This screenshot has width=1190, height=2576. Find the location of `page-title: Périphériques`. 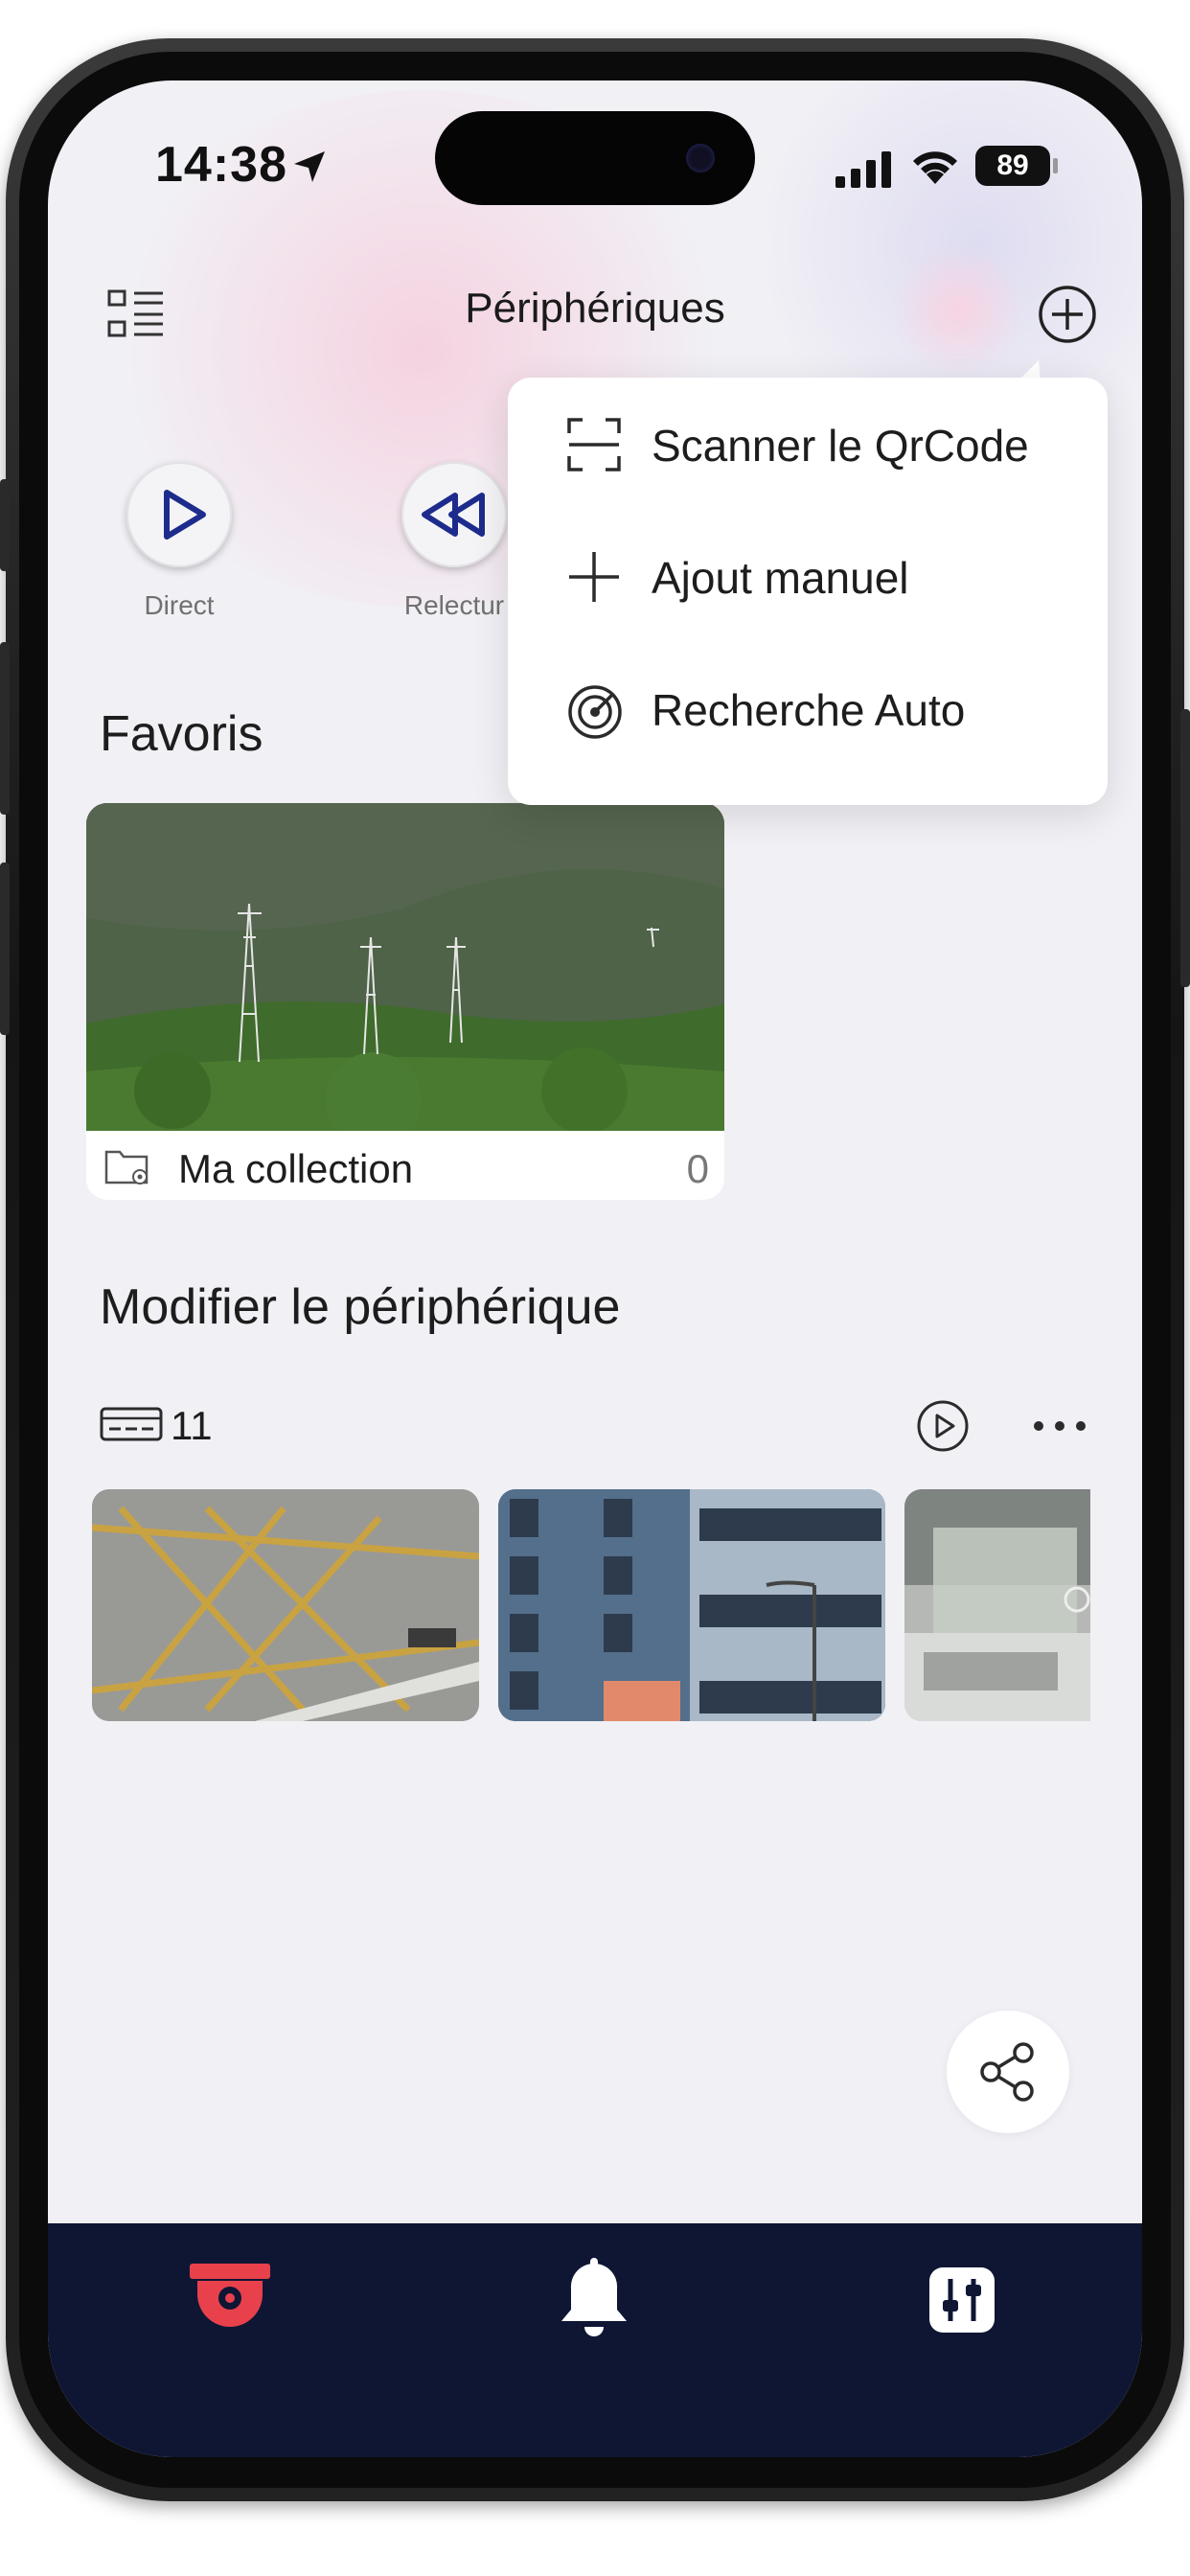

page-title: Périphériques is located at coordinates (595, 308).